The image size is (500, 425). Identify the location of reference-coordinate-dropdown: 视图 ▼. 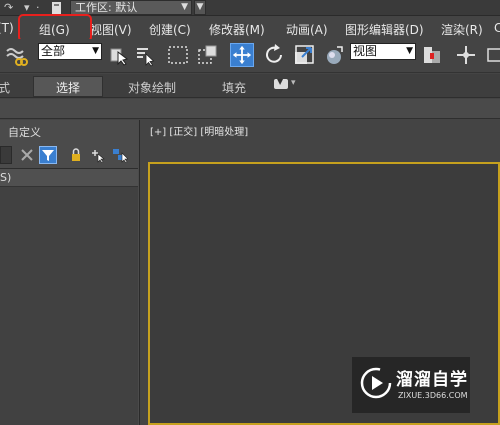
(383, 51).